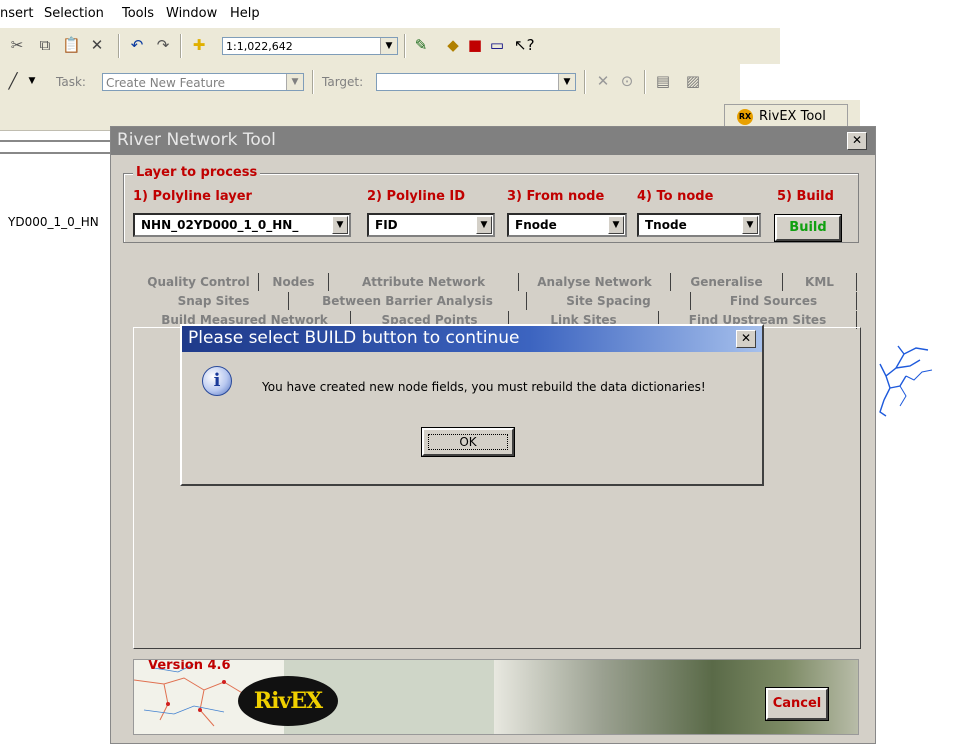 This screenshot has height=744, width=956. What do you see at coordinates (259, 46) in the screenshot?
I see `map-scale-value: 1:1,022,642` at bounding box center [259, 46].